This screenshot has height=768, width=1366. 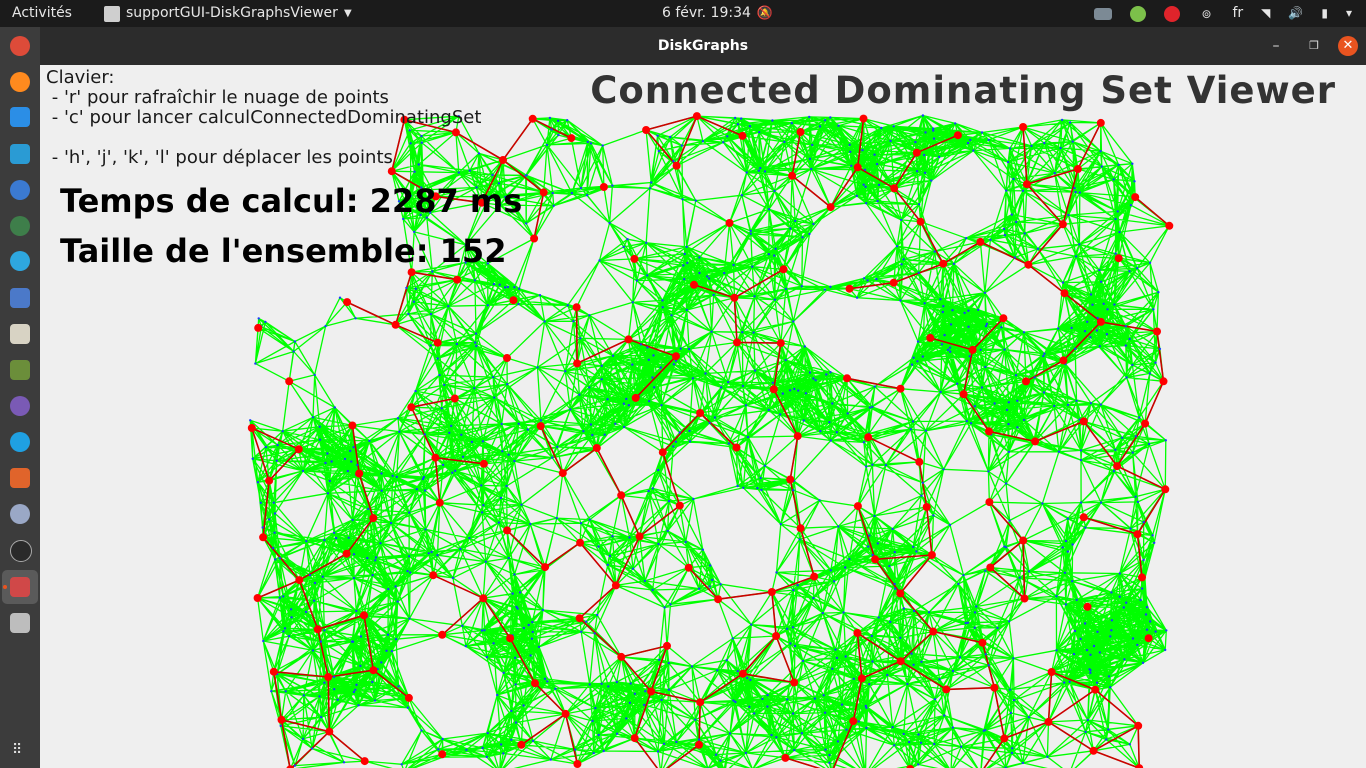 I want to click on activities-button: Activités, so click(x=42, y=13).